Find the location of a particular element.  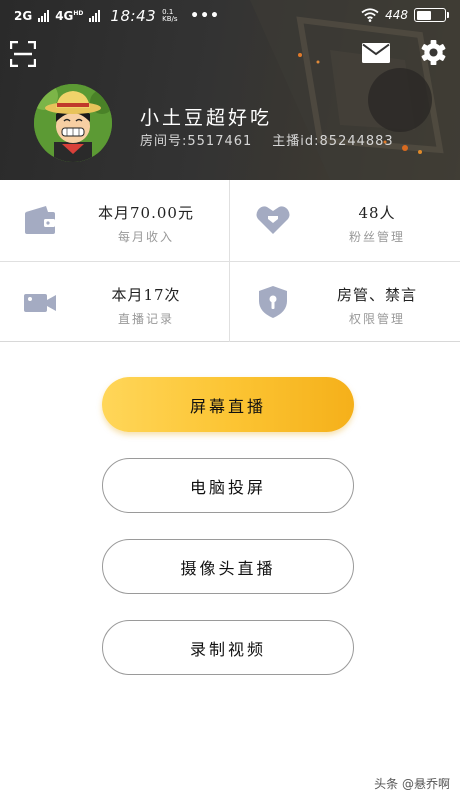

wifi-icon is located at coordinates (370, 15).